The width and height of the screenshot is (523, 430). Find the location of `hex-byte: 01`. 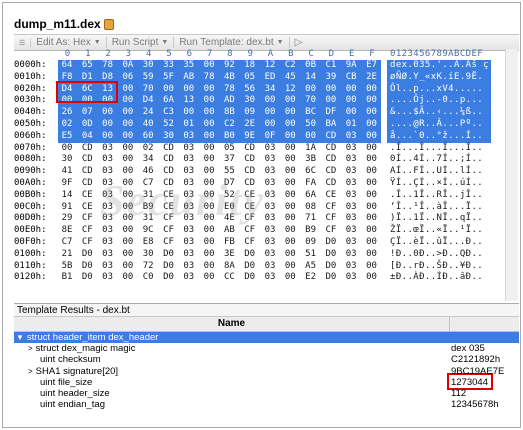

hex-byte: 01 is located at coordinates (189, 124).